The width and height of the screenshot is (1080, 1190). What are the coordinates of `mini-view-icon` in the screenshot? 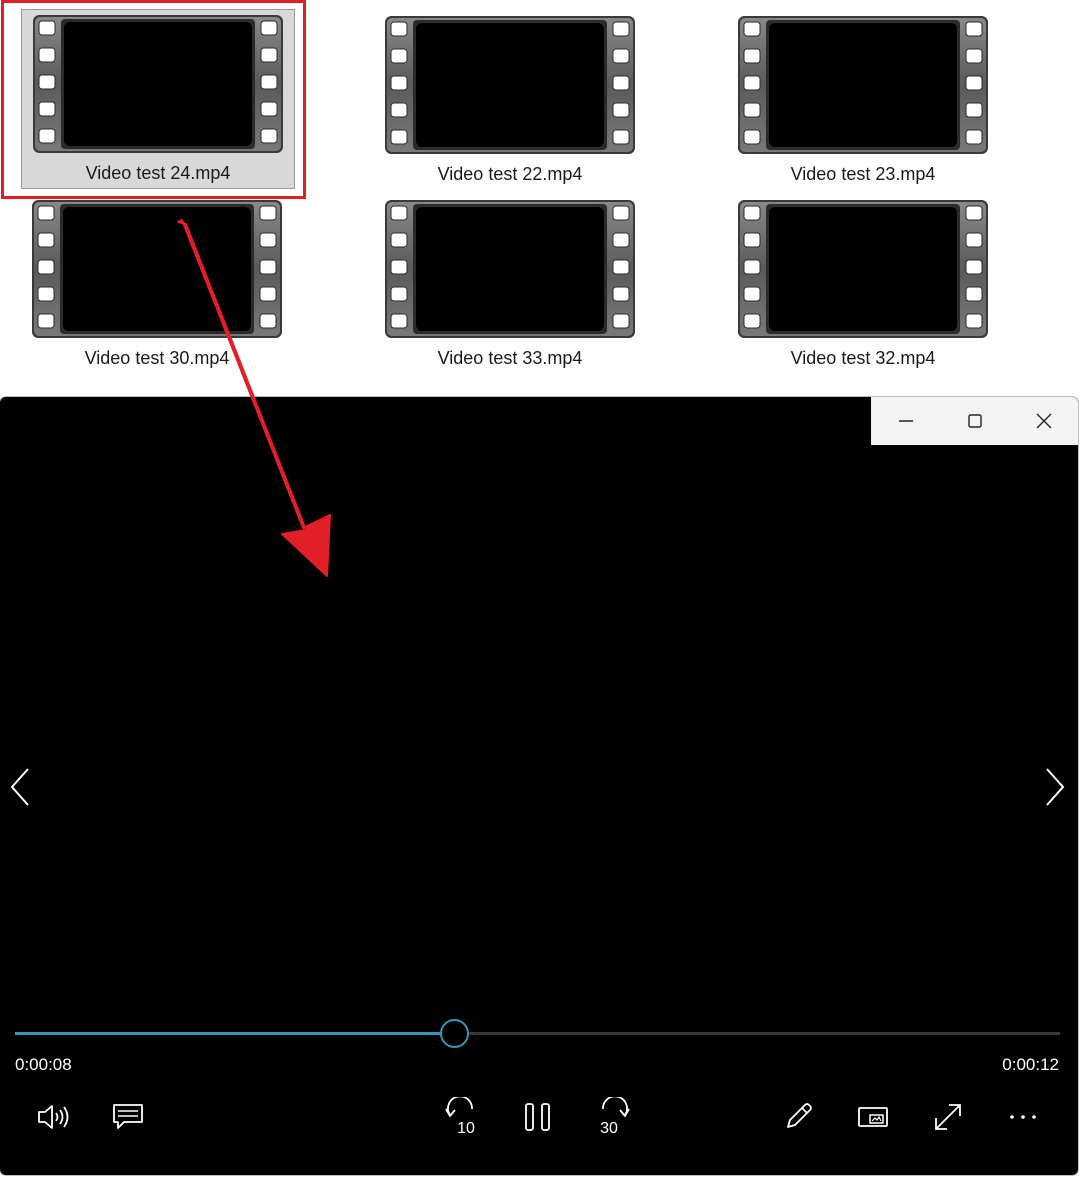 It's located at (873, 1117).